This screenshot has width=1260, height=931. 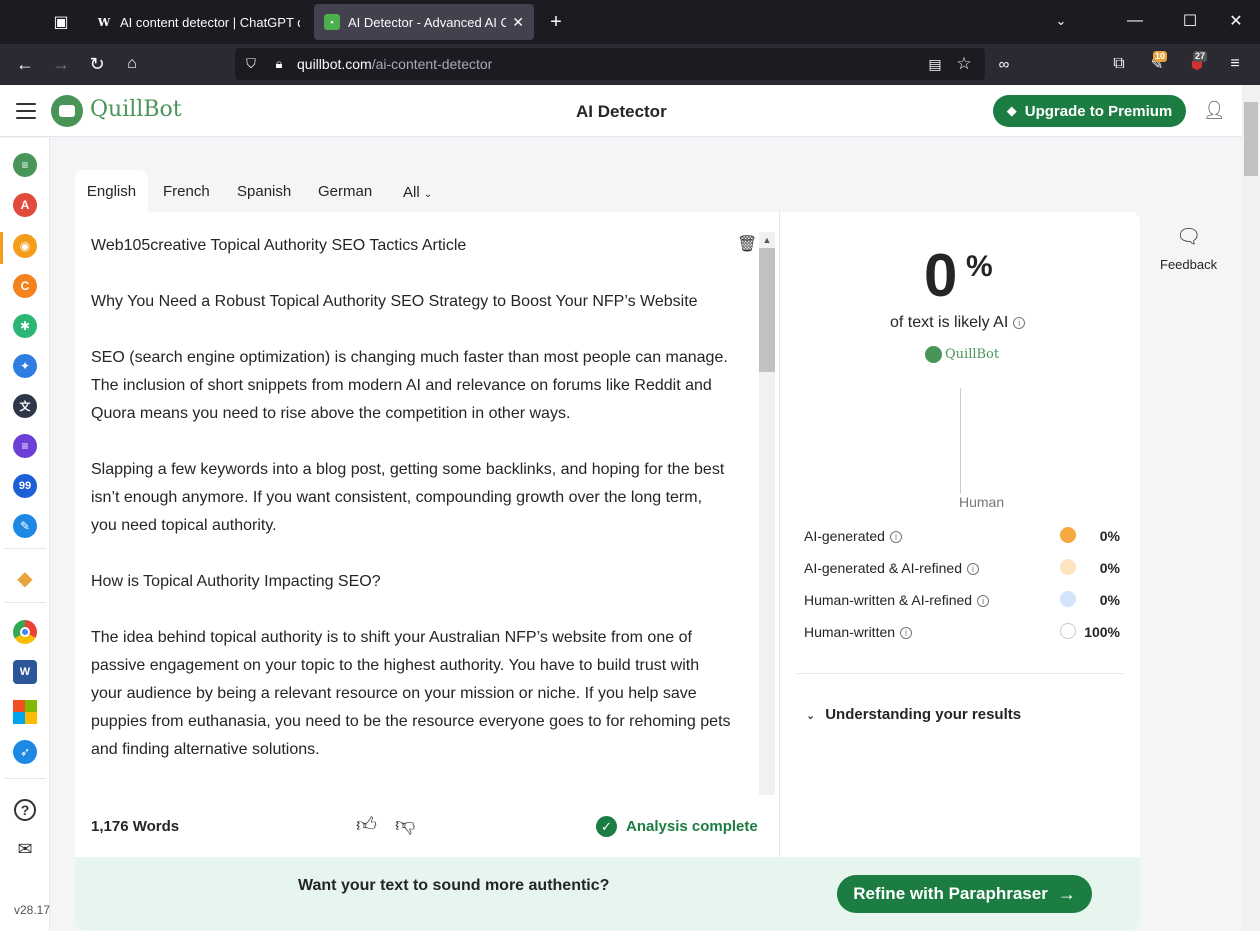 What do you see at coordinates (236, 581) in the screenshot?
I see `editor-paragraph: How is Topical Authority Impacting SEO?` at bounding box center [236, 581].